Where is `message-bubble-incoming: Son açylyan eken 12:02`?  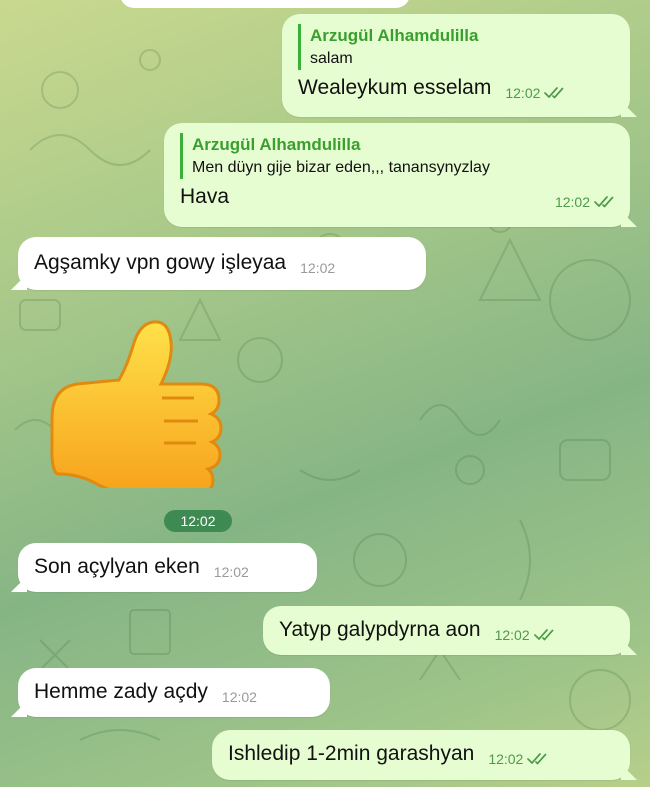
message-bubble-incoming: Son açylyan eken 12:02 is located at coordinates (167, 567).